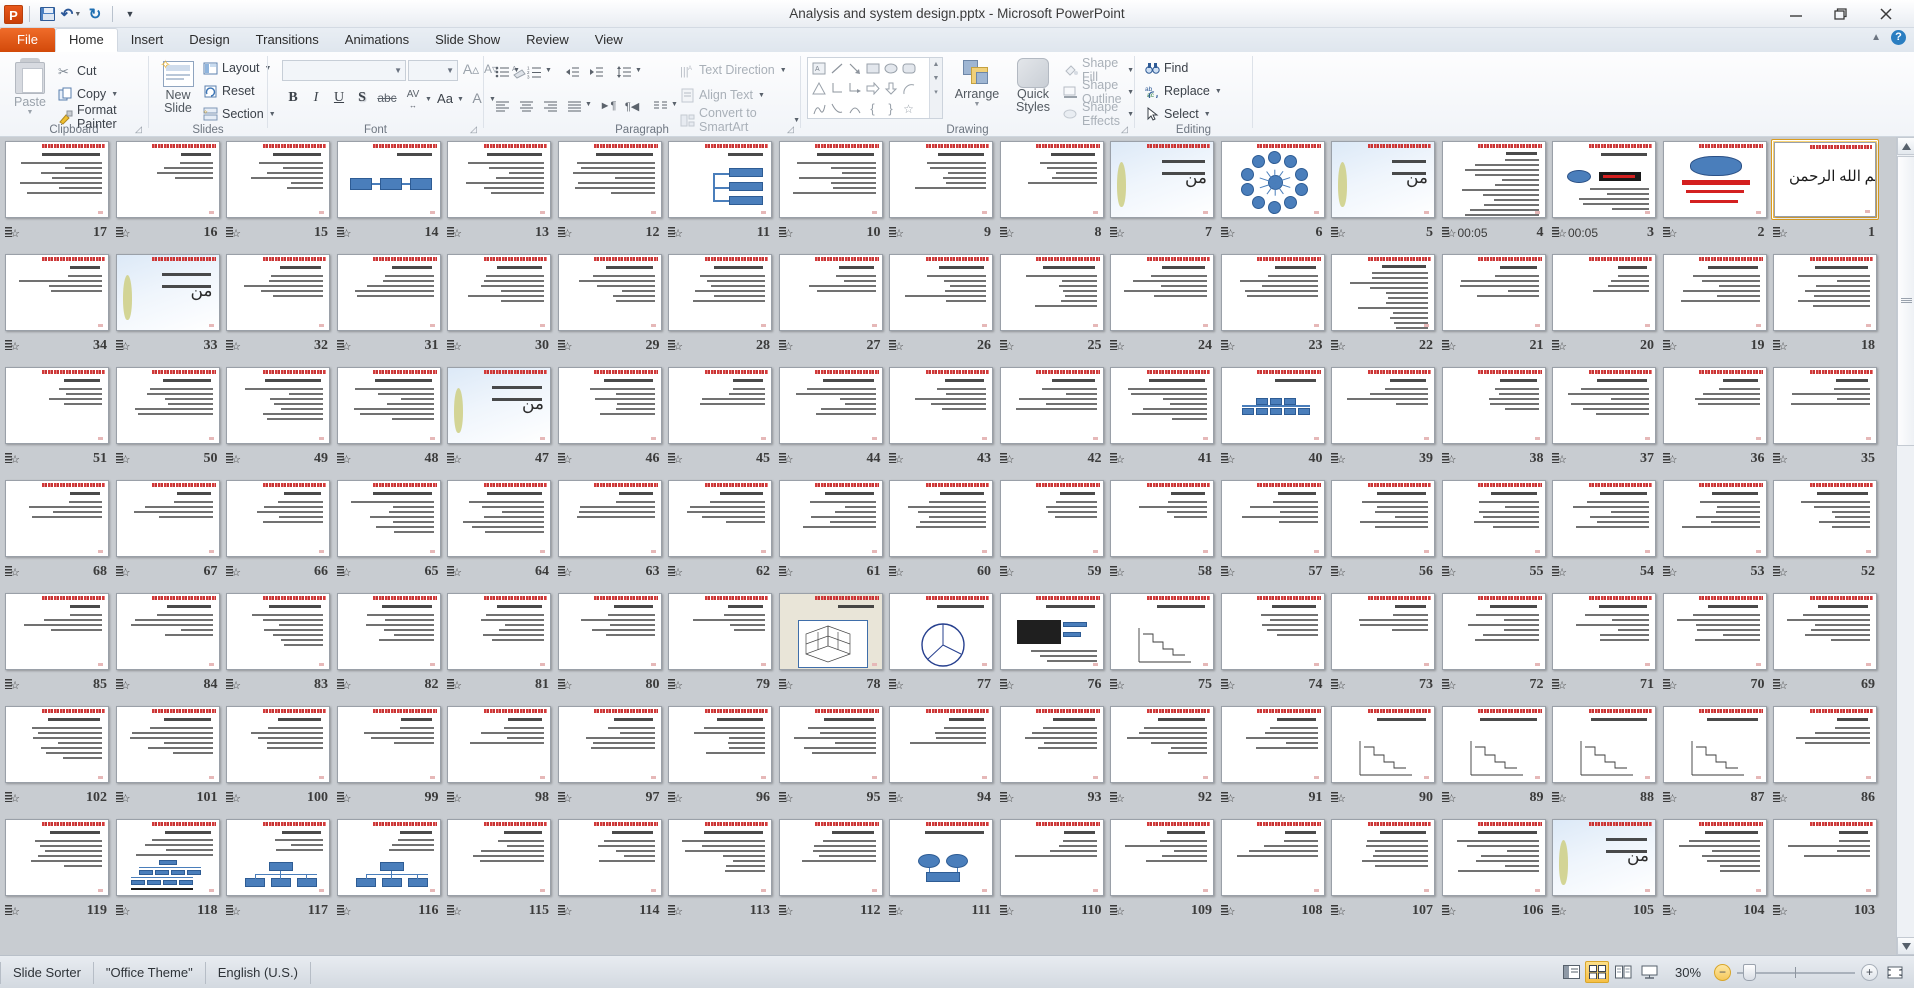 The width and height of the screenshot is (1914, 988). Describe the element at coordinates (169, 305) in the screenshot. I see `slide-thumbnail-cell: من ☆ 33` at that location.